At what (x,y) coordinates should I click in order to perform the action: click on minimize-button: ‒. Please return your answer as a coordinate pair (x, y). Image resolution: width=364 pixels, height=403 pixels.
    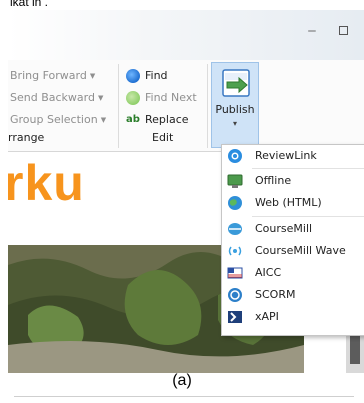
    Looking at the image, I should click on (312, 31).